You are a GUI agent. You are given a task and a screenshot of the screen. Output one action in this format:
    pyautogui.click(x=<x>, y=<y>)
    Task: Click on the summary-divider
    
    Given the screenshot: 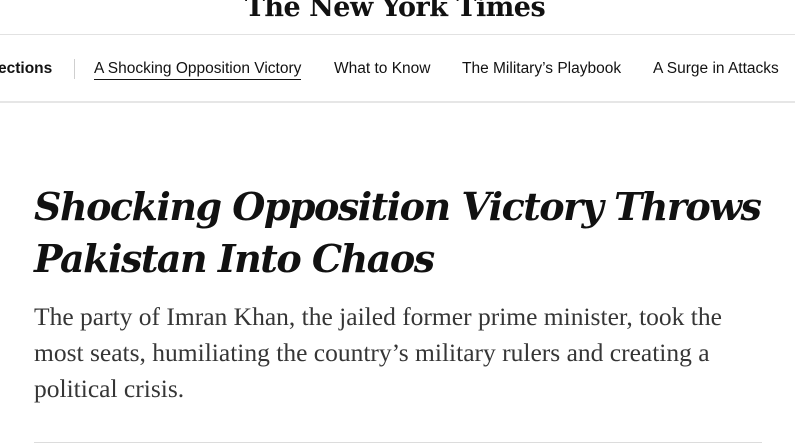 What is the action you would take?
    pyautogui.click(x=398, y=442)
    